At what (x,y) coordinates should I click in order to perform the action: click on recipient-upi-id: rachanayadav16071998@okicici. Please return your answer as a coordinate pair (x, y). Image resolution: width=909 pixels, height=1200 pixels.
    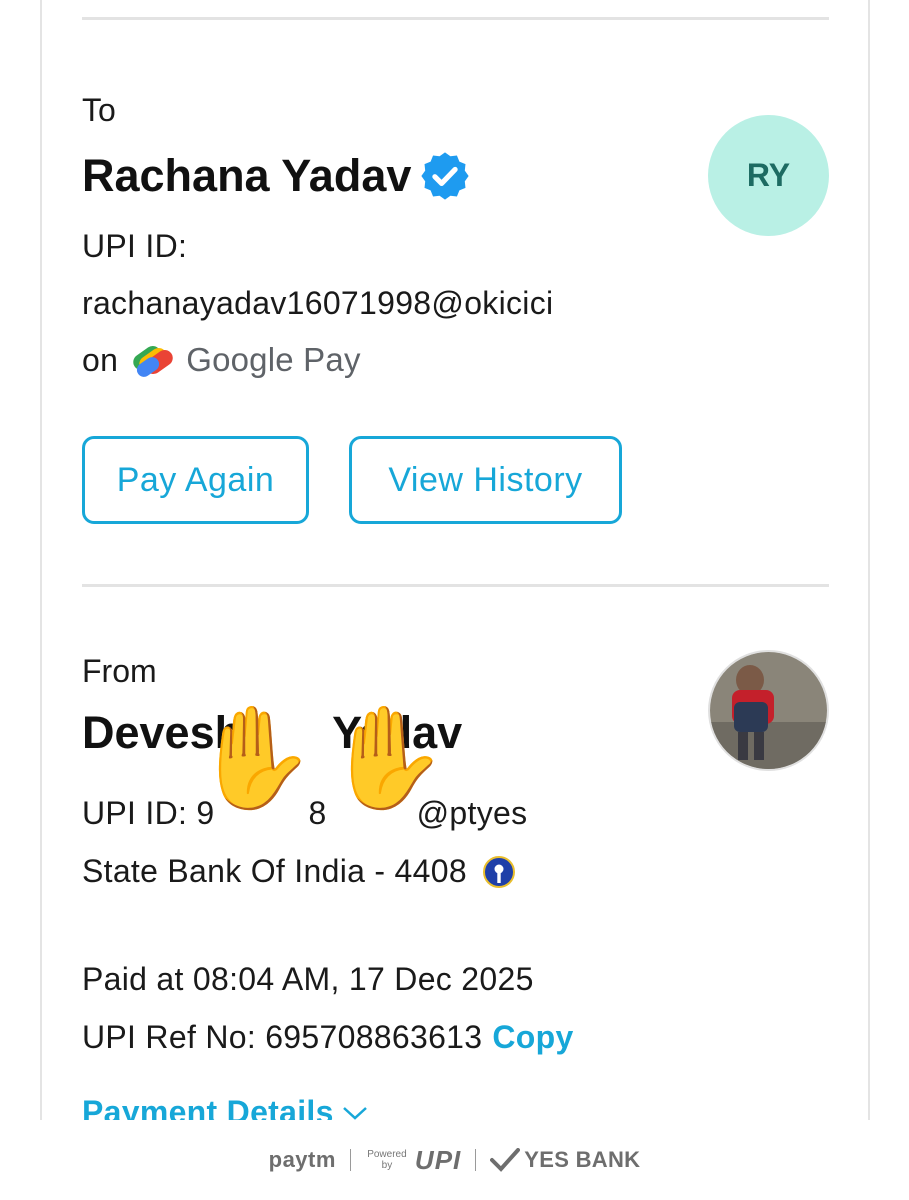
    Looking at the image, I should click on (318, 303).